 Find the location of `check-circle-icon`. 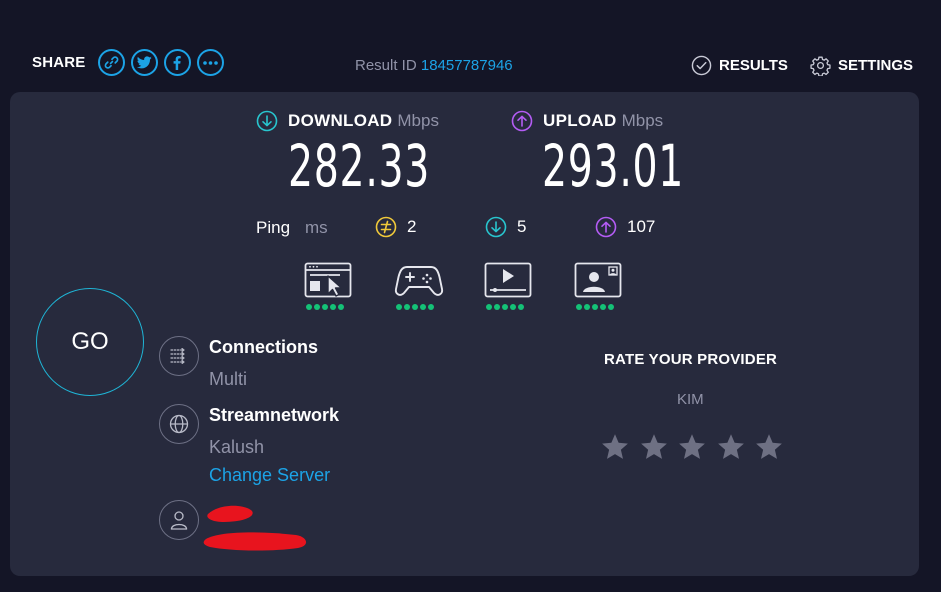

check-circle-icon is located at coordinates (701, 65).